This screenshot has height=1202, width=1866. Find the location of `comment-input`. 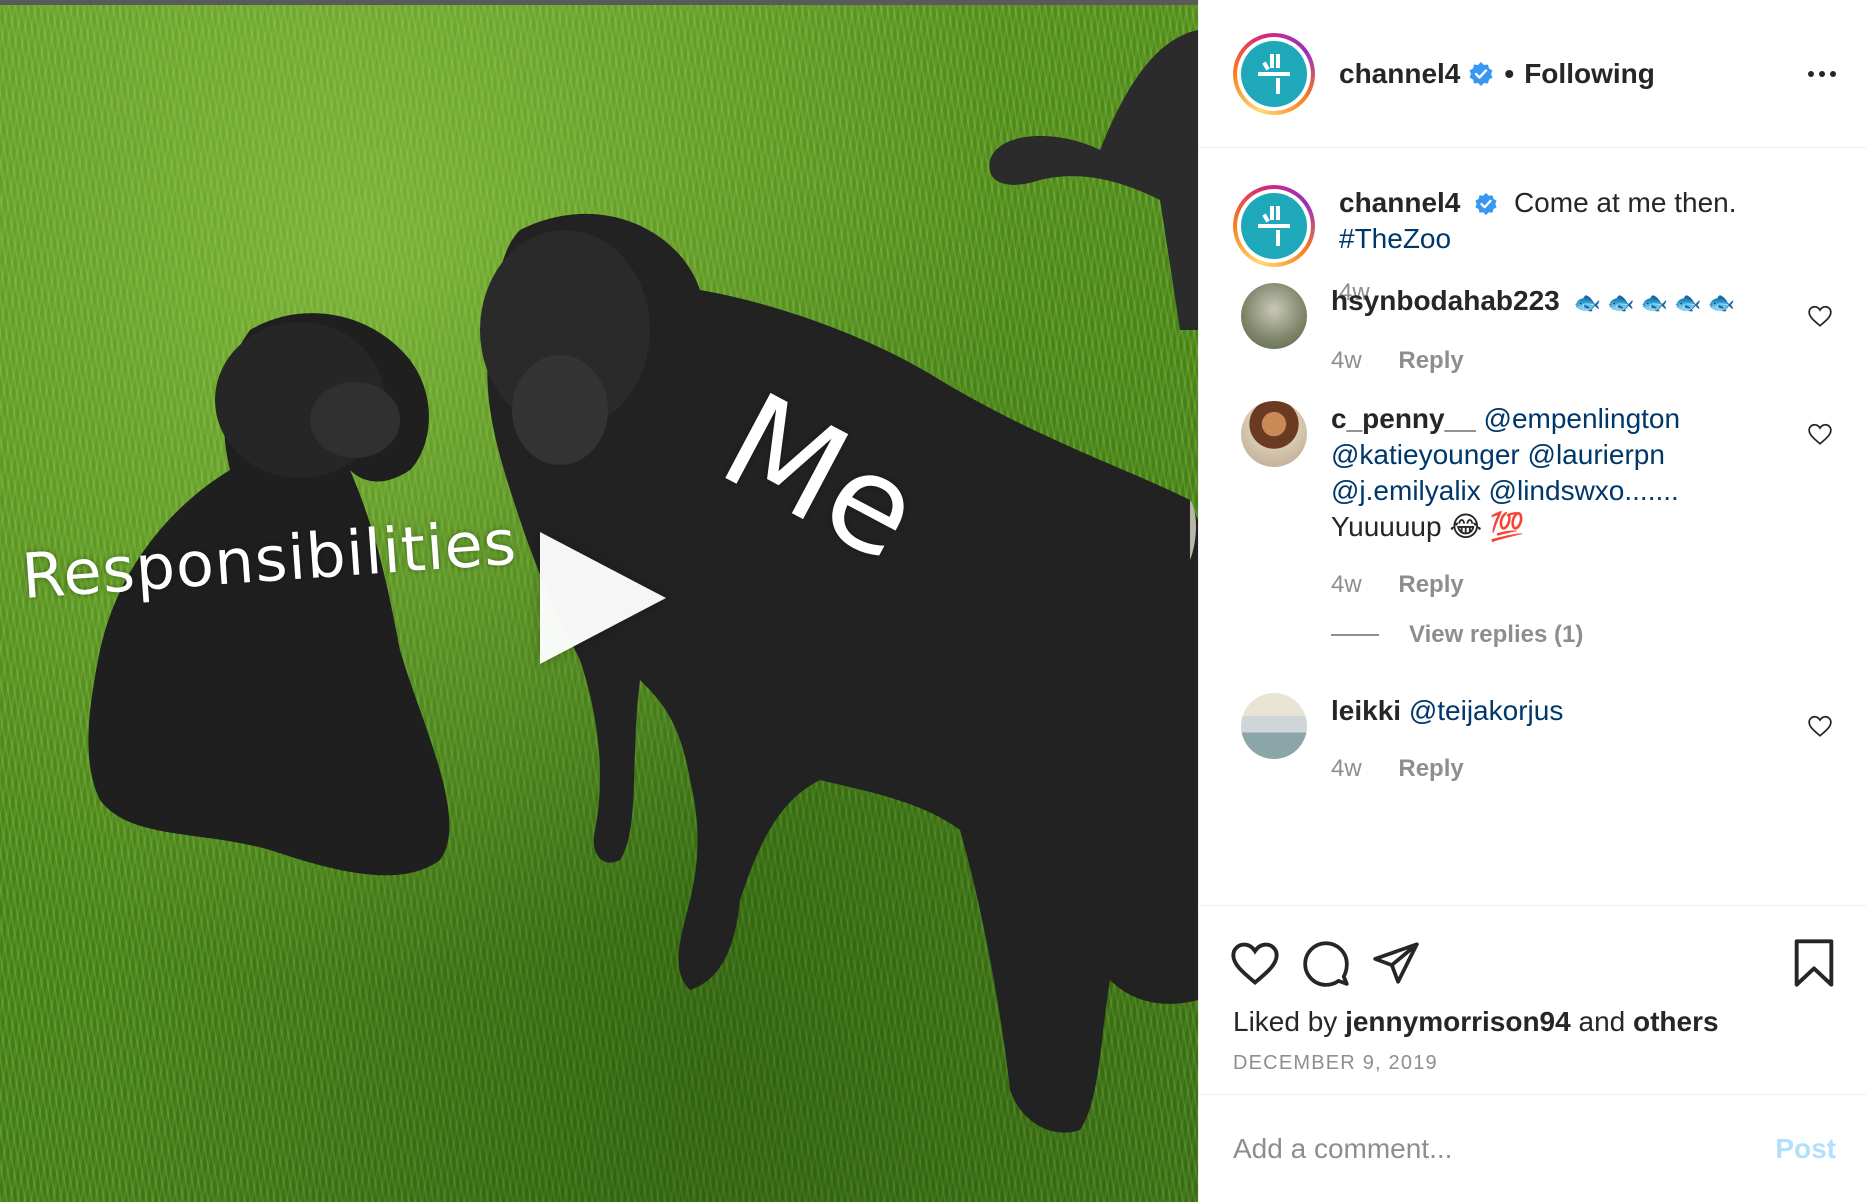

comment-input is located at coordinates (1504, 1148).